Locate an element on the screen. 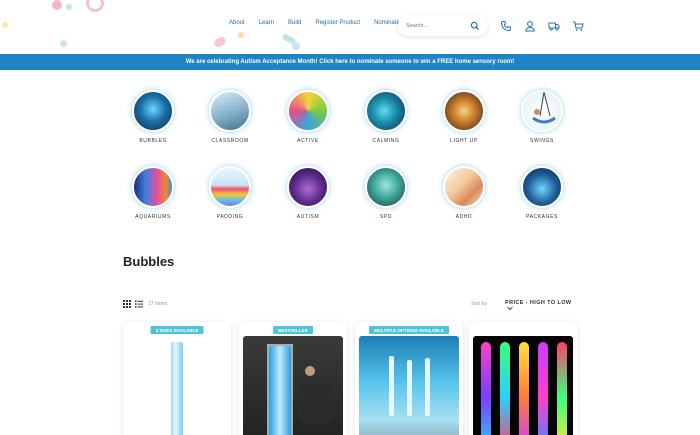 The image size is (700, 435). item-count: 17 Items is located at coordinates (158, 304).